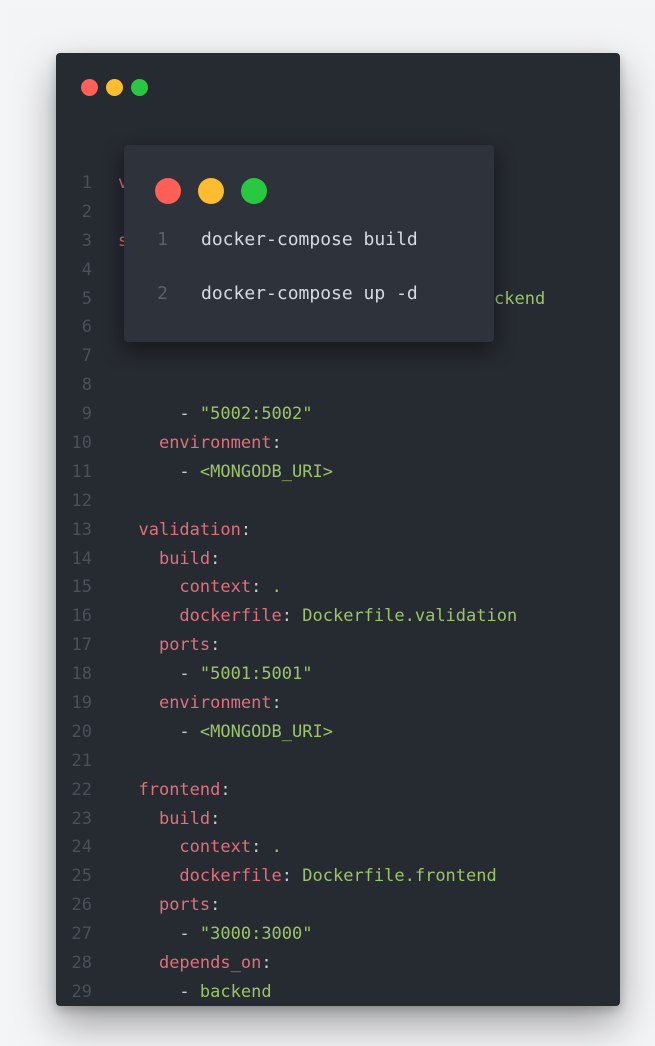 This screenshot has width=655, height=1046. I want to click on code-line: 11 - <MONGODB_URI>, so click(286, 472).